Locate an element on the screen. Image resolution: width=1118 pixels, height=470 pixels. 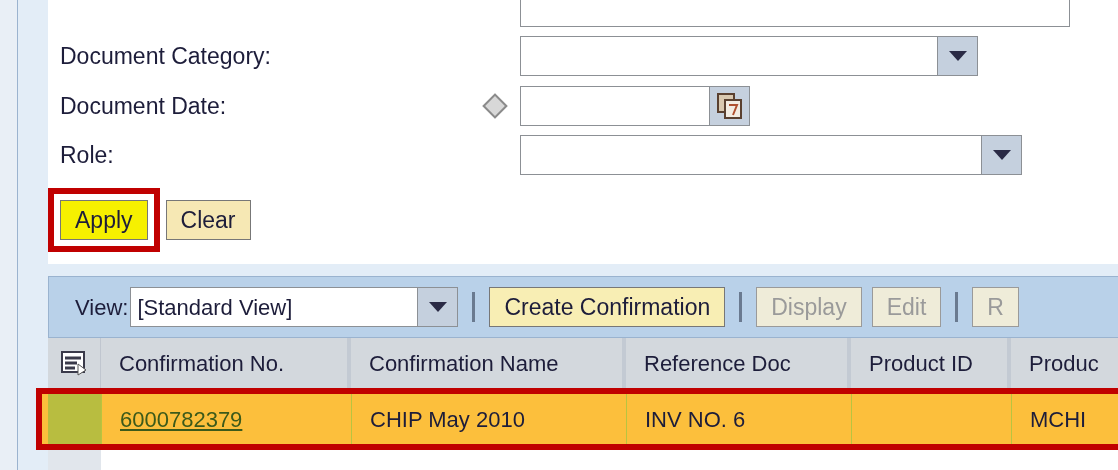
table-cell-text: CHIP May 2010 is located at coordinates (447, 419).